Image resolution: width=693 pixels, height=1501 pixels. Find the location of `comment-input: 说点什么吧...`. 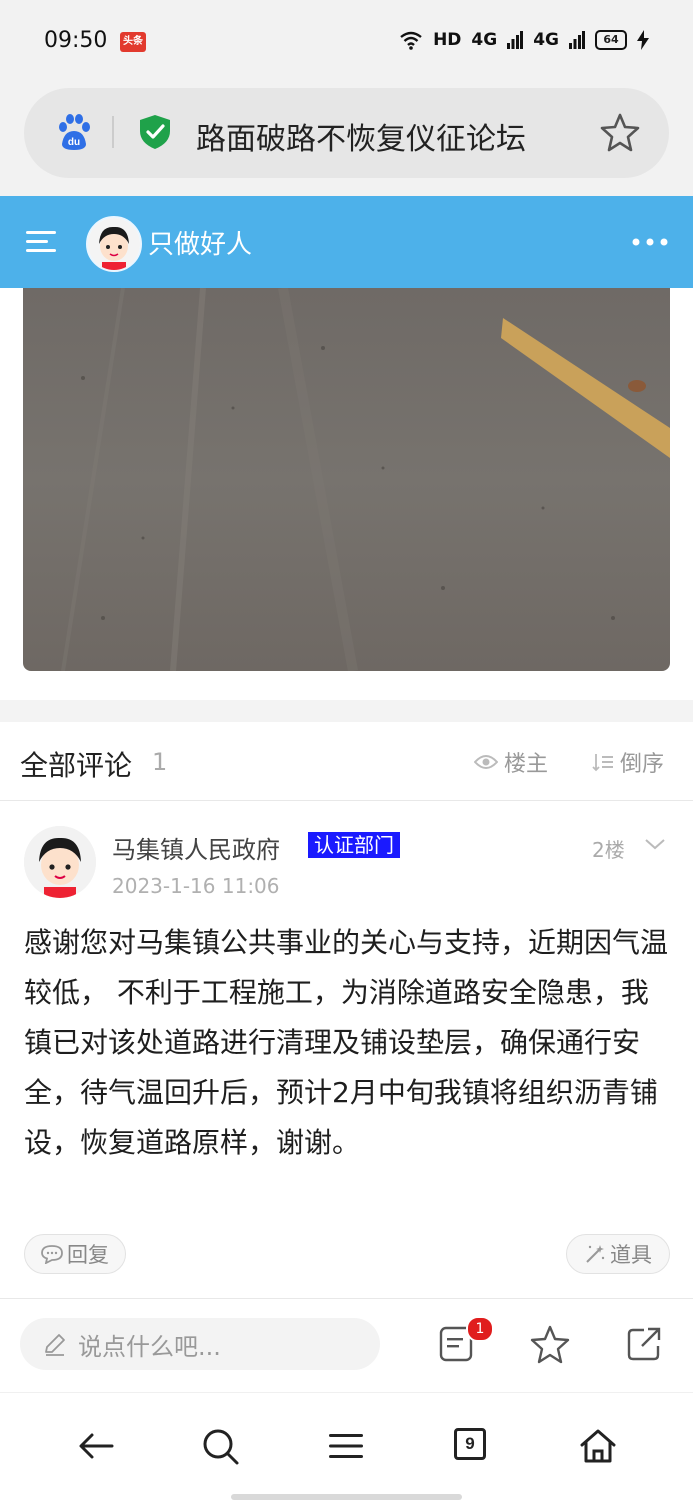

comment-input: 说点什么吧... is located at coordinates (200, 1344).